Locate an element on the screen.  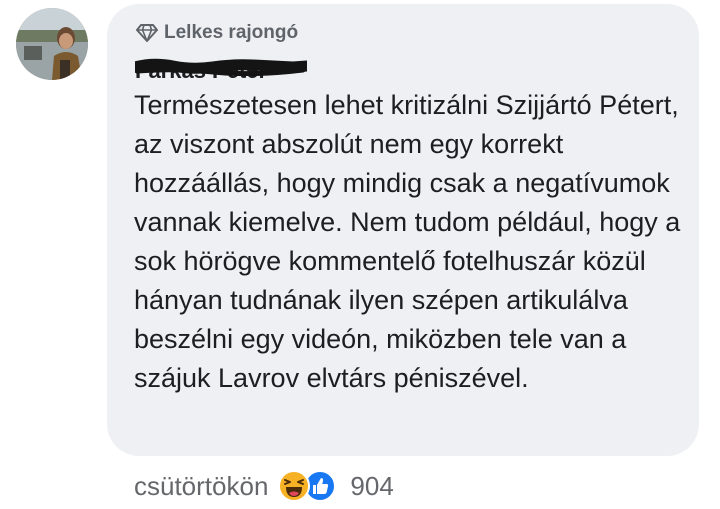
reactions-summary is located at coordinates (307, 486).